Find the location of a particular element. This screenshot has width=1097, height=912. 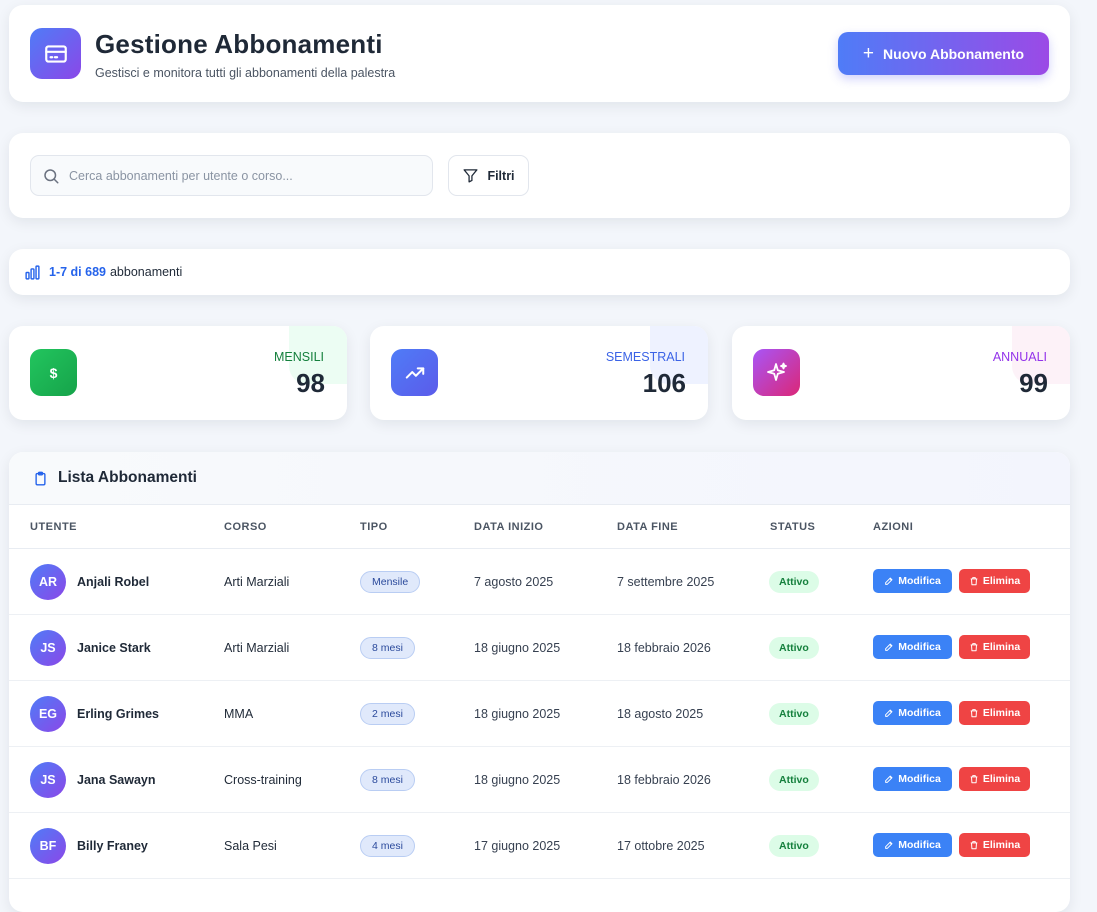

course-name: Cross-training is located at coordinates (263, 780).